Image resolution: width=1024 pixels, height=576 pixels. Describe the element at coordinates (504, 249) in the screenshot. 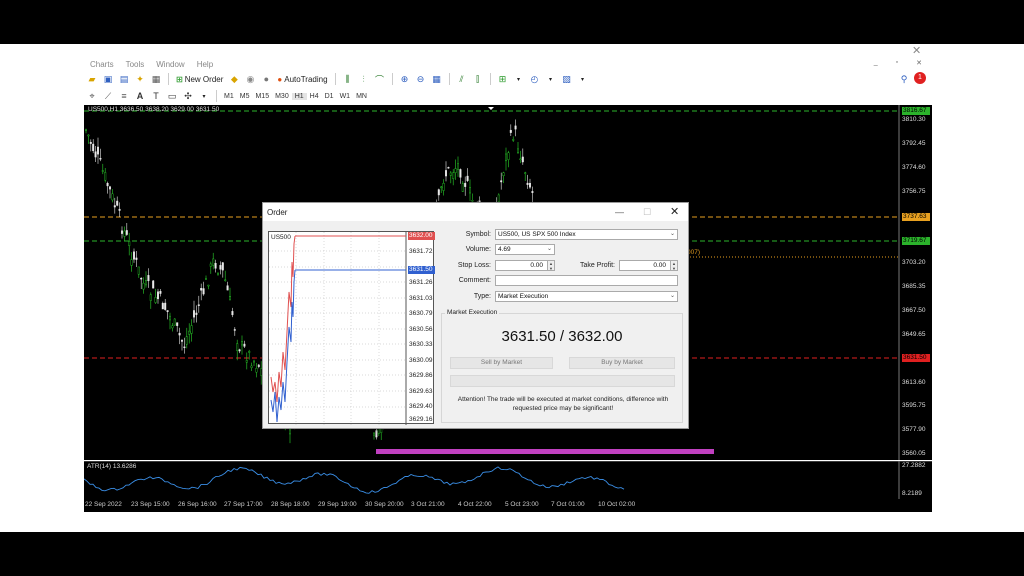

I see `volume-value: 4.69` at that location.